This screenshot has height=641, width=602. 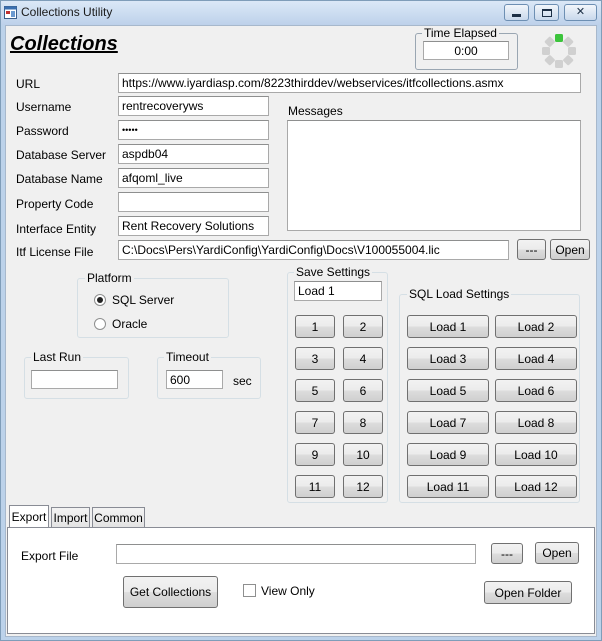 I want to click on maximize-icon, so click(x=546, y=12).